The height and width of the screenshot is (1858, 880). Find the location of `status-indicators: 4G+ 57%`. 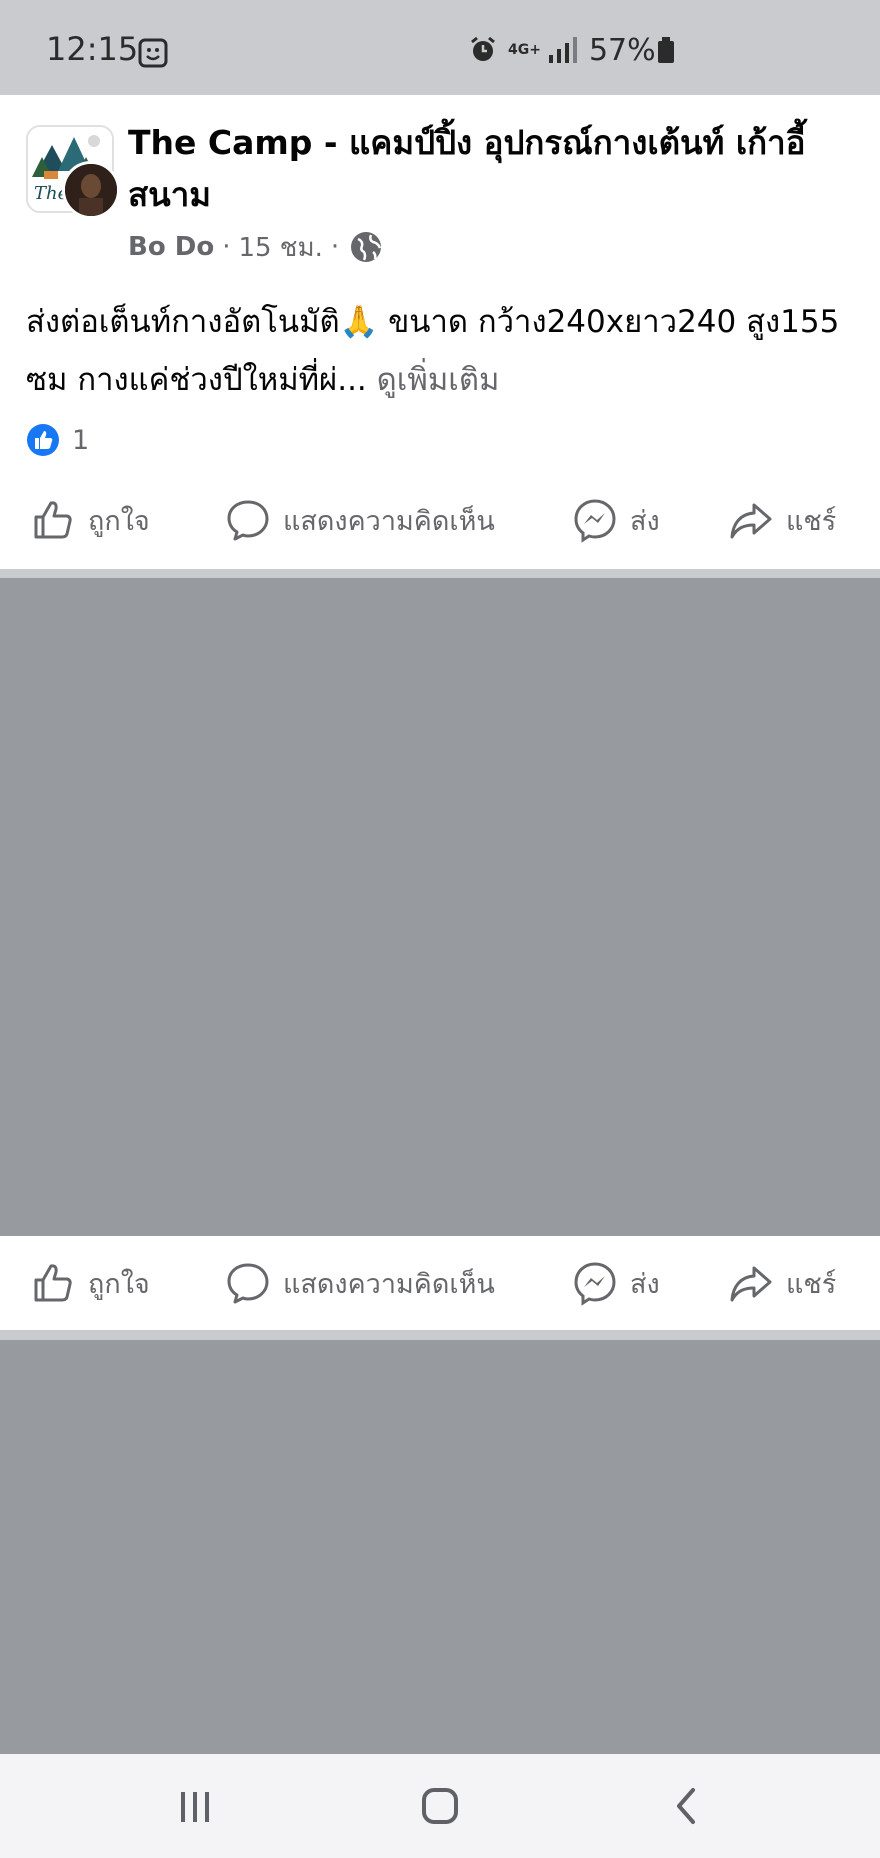

status-indicators: 4G+ 57% is located at coordinates (572, 50).